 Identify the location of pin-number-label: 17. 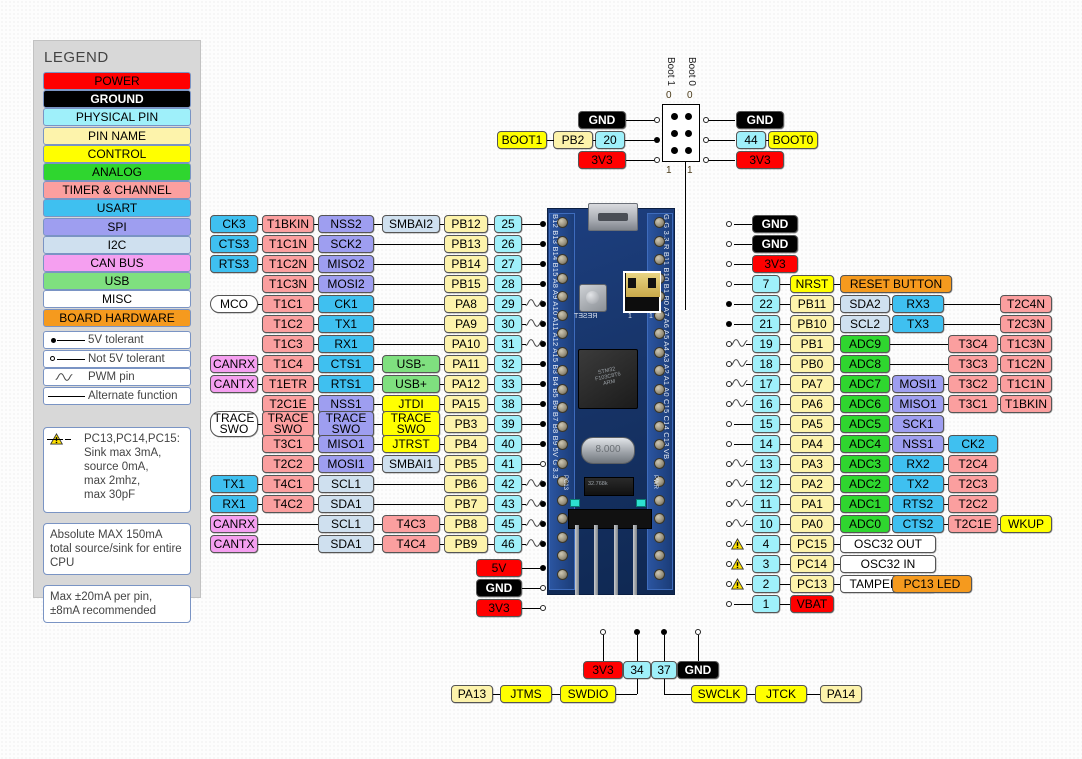
(766, 384).